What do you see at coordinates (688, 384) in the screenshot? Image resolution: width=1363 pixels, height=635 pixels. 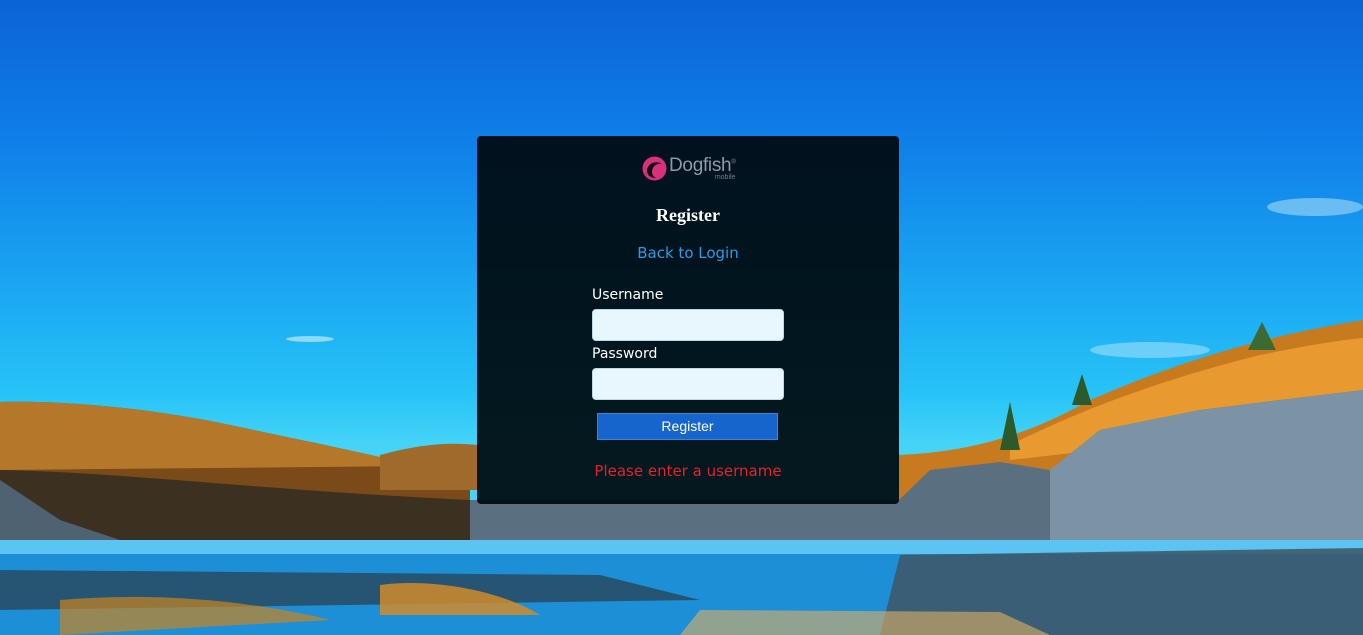 I see `password-input` at bounding box center [688, 384].